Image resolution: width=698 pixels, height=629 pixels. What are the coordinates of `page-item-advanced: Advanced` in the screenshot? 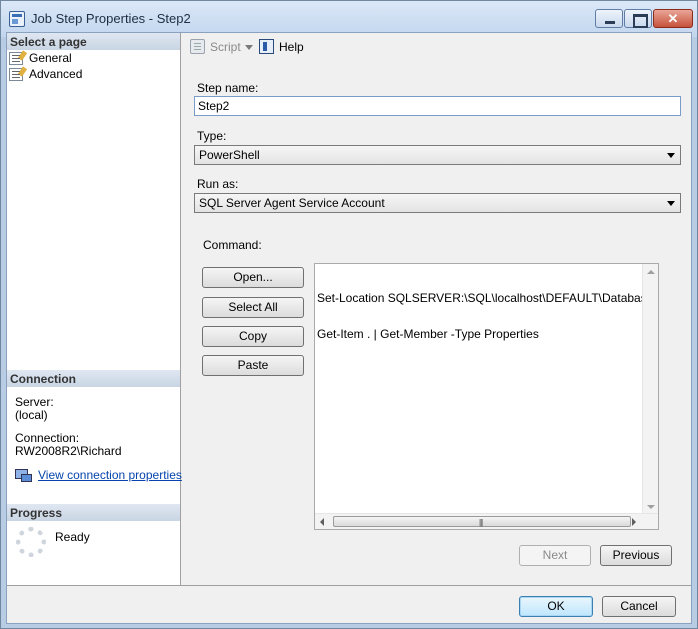 It's located at (89, 75).